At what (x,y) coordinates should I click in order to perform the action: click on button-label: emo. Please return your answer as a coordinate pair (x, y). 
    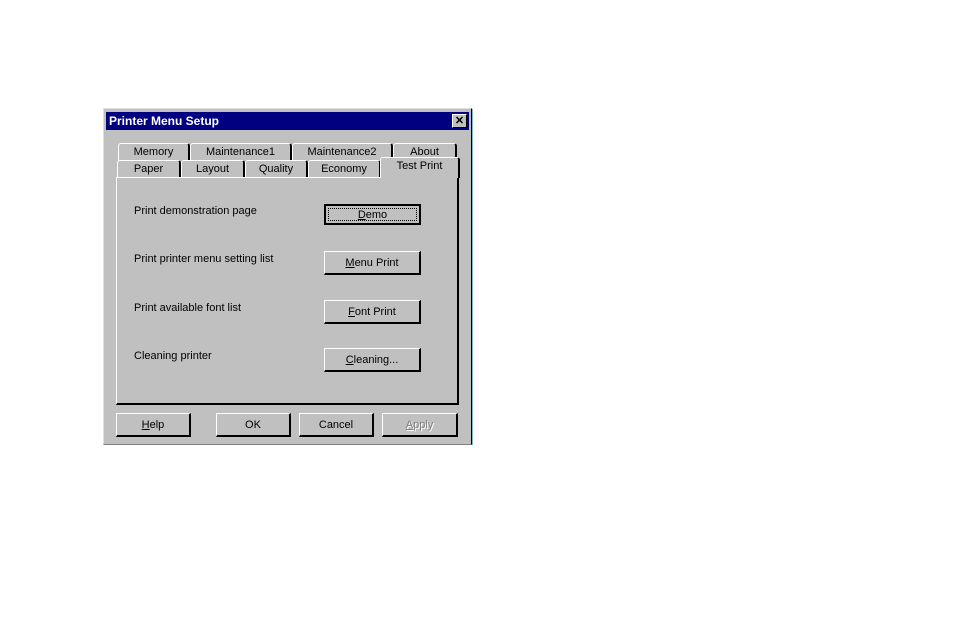
    Looking at the image, I should click on (376, 214).